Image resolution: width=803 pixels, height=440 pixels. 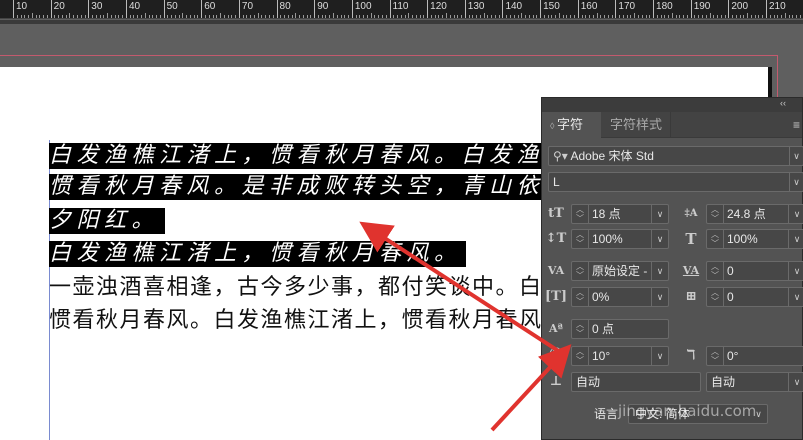 What do you see at coordinates (662, 414) in the screenshot?
I see `language-value: 中文: 简体` at bounding box center [662, 414].